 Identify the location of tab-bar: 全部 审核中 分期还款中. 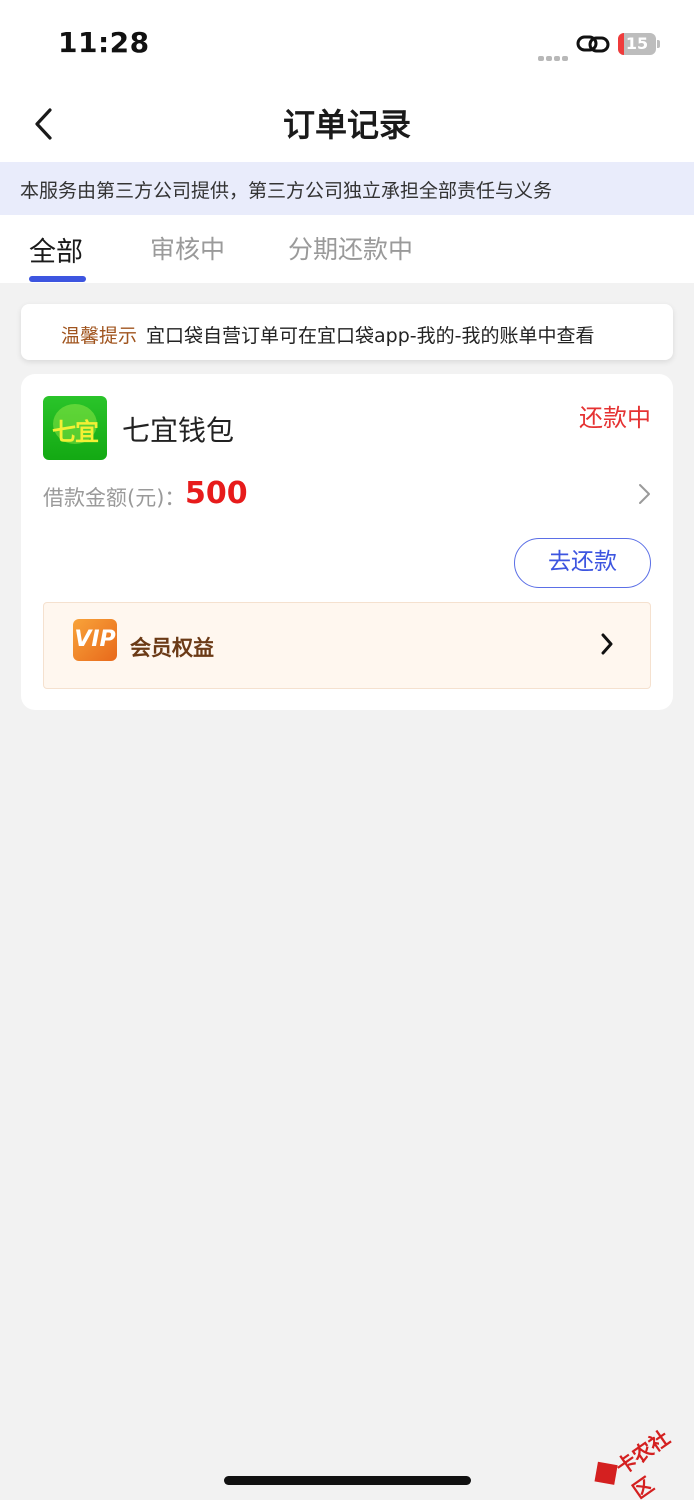
(347, 249).